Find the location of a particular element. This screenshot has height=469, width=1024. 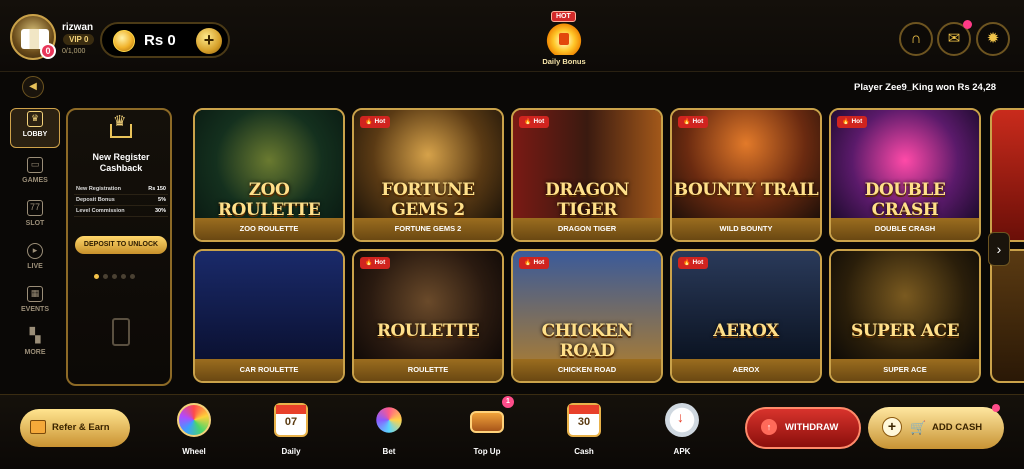

bottom-nav-cash: 30 Cash is located at coordinates (584, 433).